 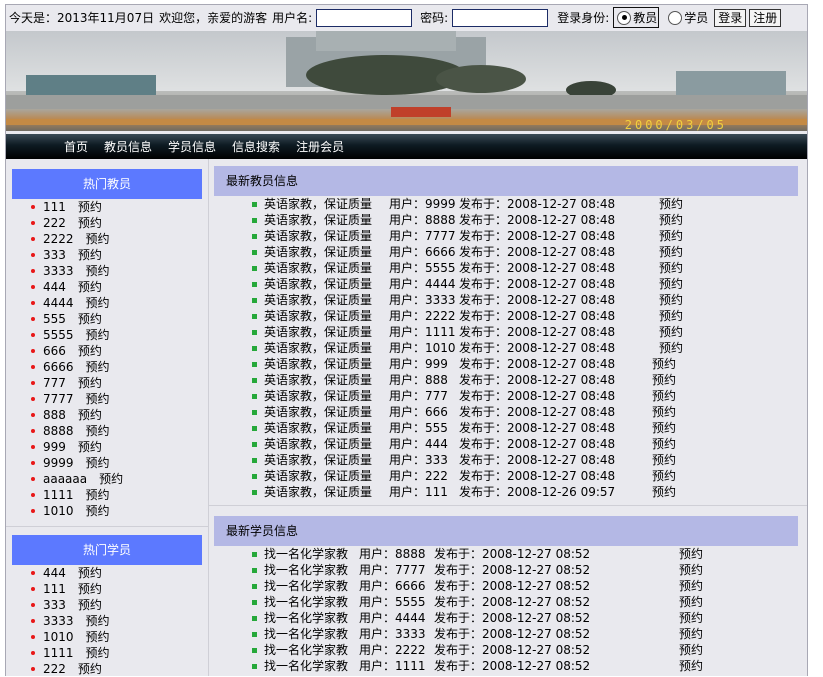 What do you see at coordinates (58, 399) in the screenshot?
I see `user-link: 7777` at bounding box center [58, 399].